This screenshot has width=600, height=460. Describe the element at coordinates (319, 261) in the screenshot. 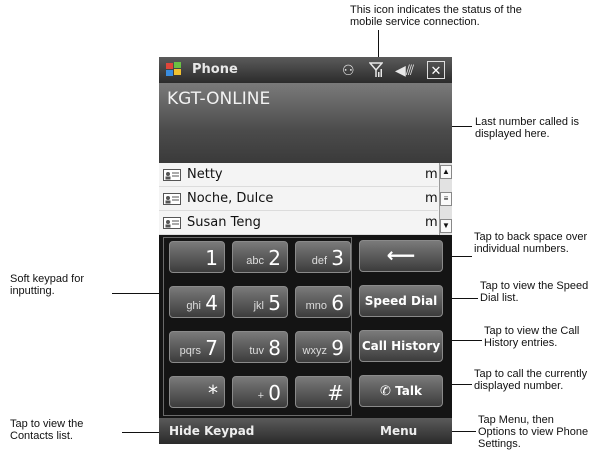

I see `key-letters: def` at that location.